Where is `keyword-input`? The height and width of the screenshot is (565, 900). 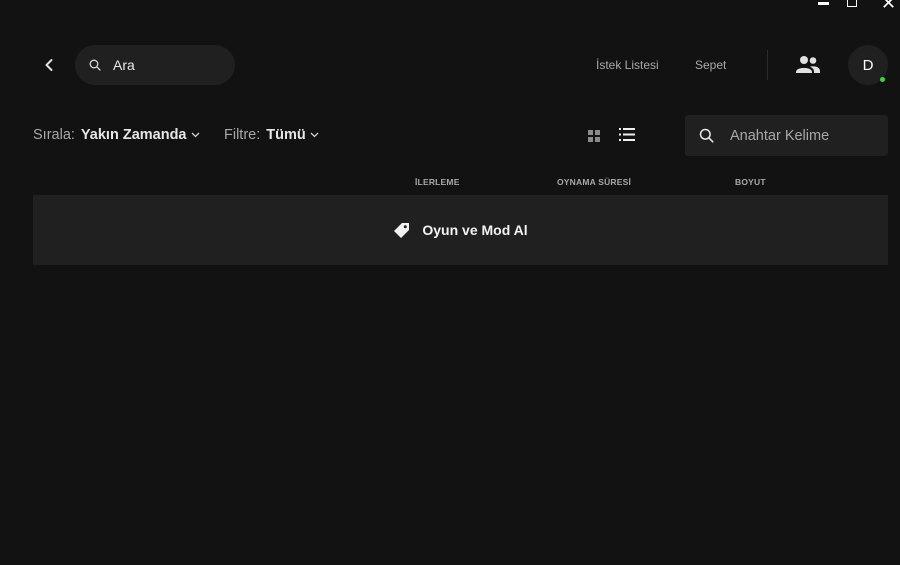 keyword-input is located at coordinates (805, 135).